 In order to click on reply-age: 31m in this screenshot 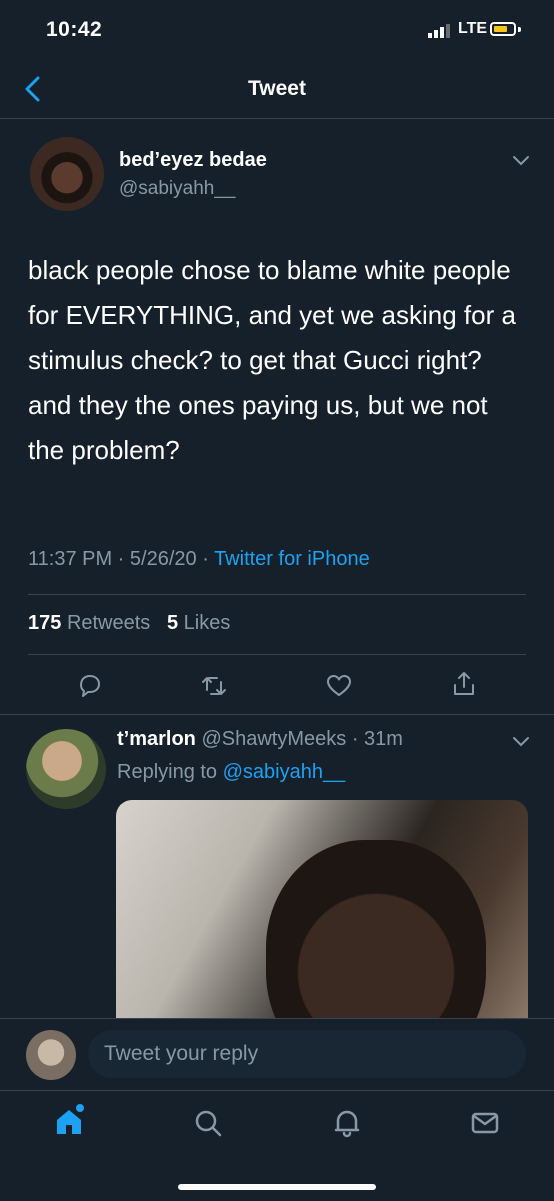, I will do `click(383, 739)`.